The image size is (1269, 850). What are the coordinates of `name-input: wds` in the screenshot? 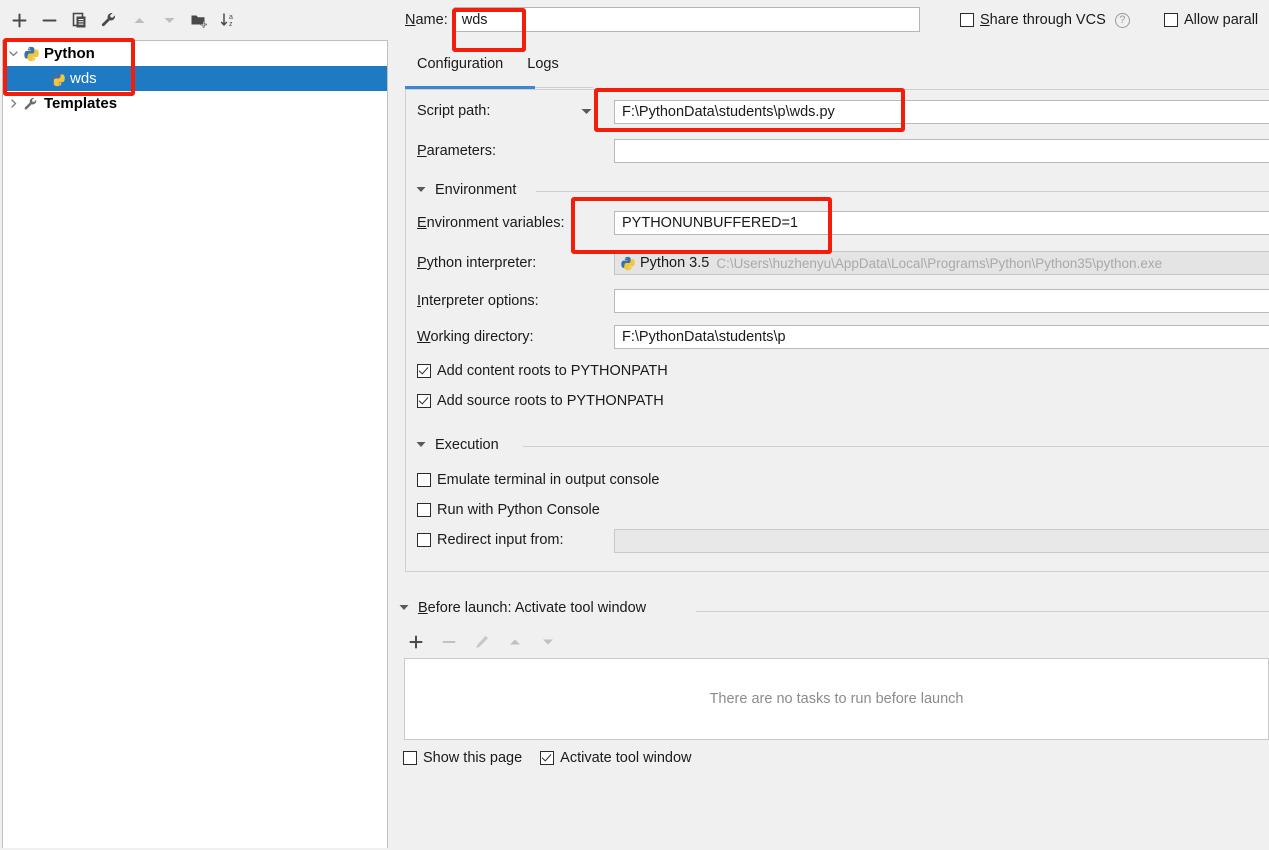 It's located at (686, 19).